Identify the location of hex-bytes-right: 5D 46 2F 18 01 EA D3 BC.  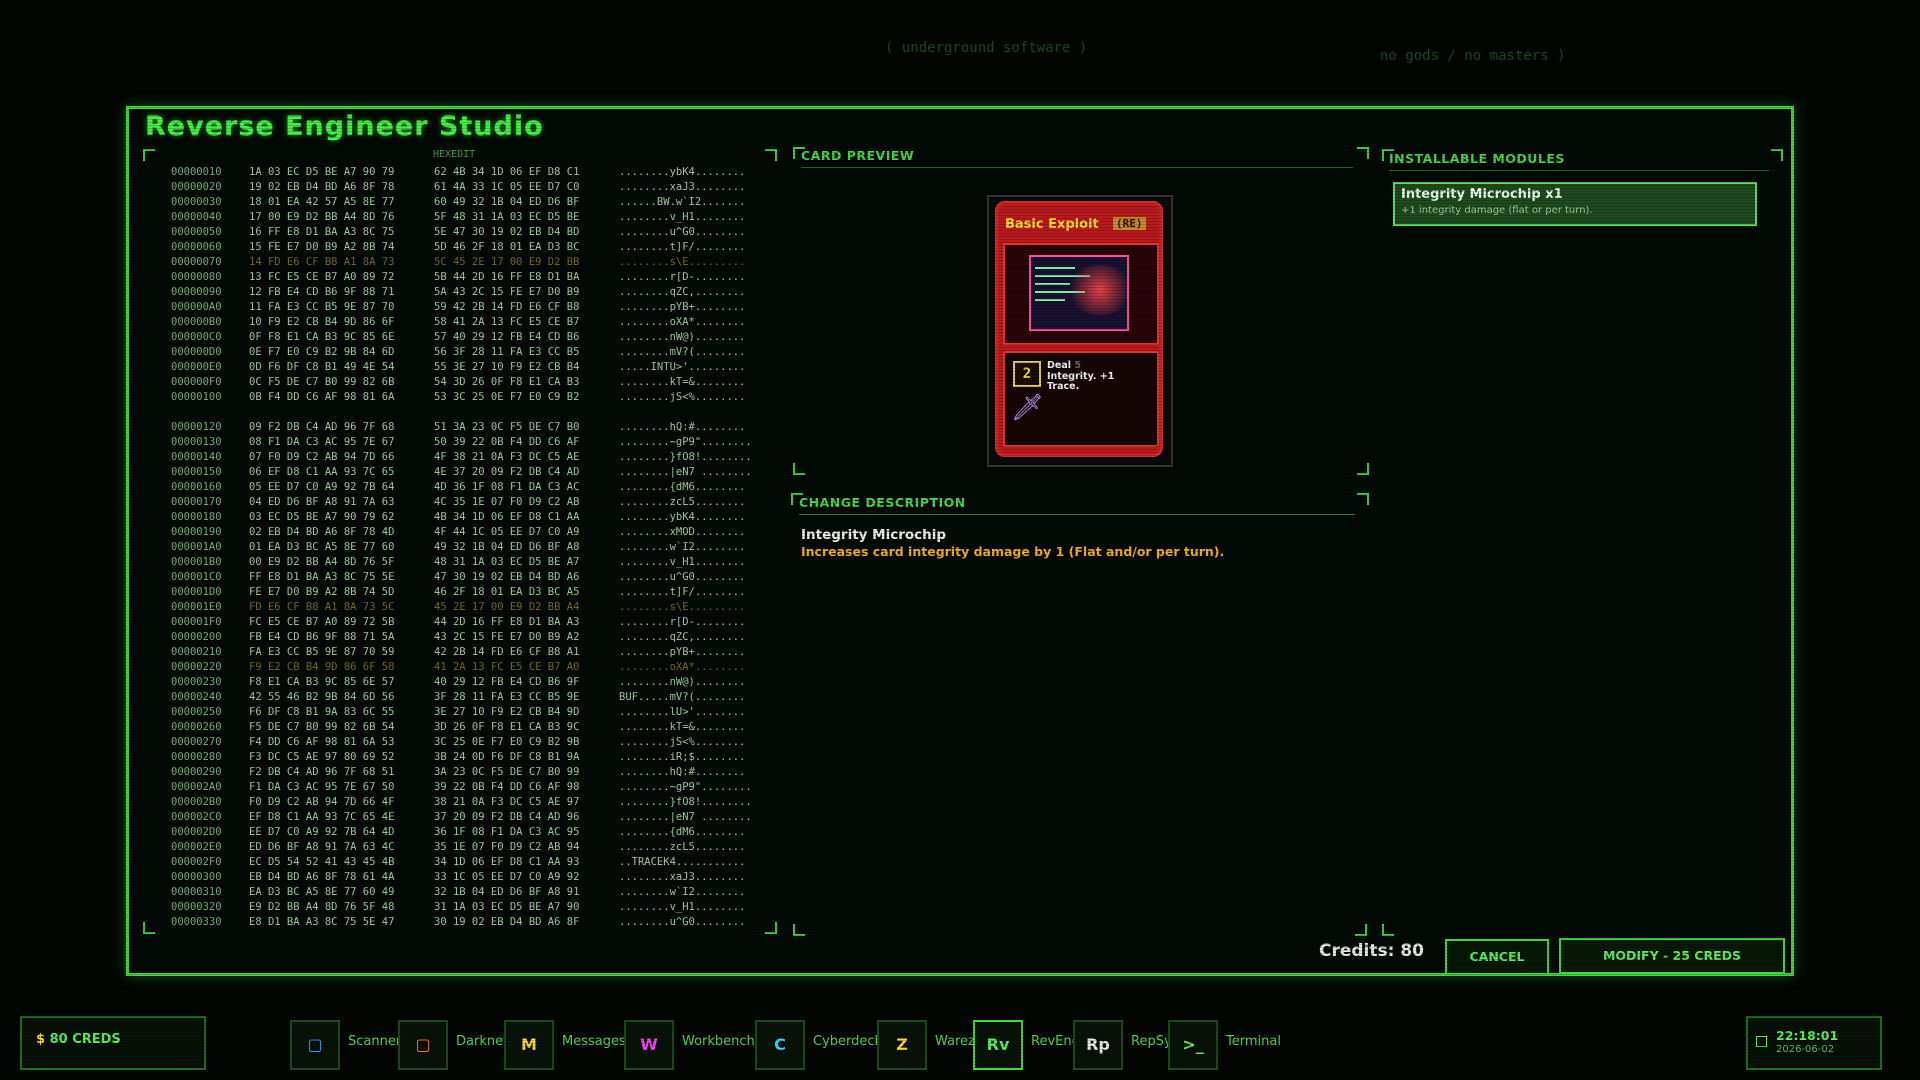
(507, 247).